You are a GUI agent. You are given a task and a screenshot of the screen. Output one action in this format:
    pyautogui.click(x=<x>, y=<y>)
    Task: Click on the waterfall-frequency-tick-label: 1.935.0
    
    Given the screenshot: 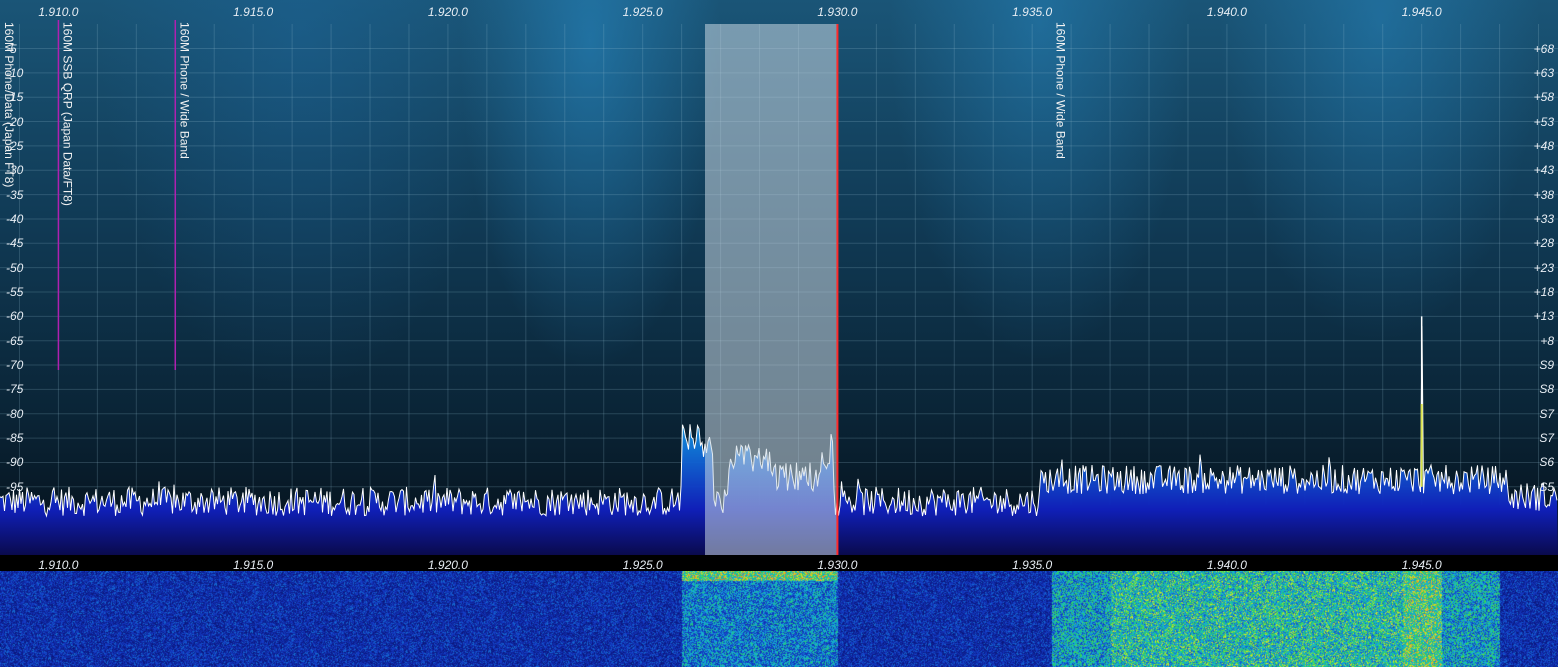 What is the action you would take?
    pyautogui.click(x=1032, y=565)
    